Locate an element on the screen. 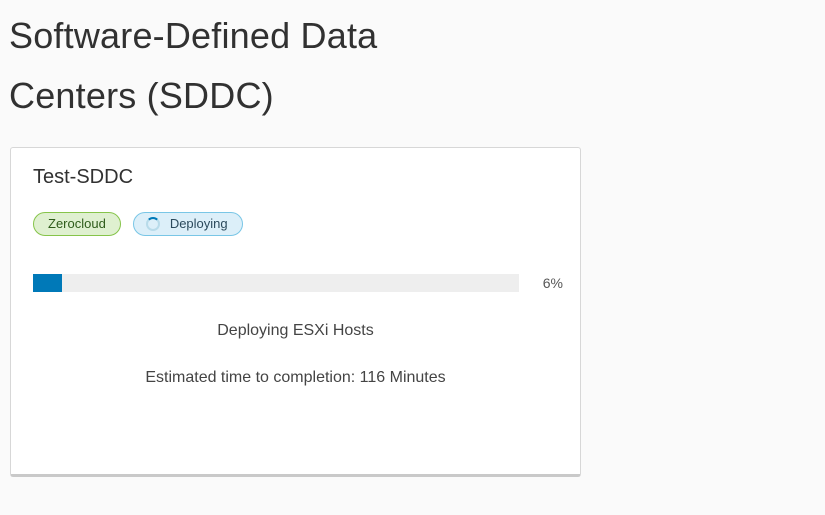 The height and width of the screenshot is (515, 825). progress-bar is located at coordinates (276, 283).